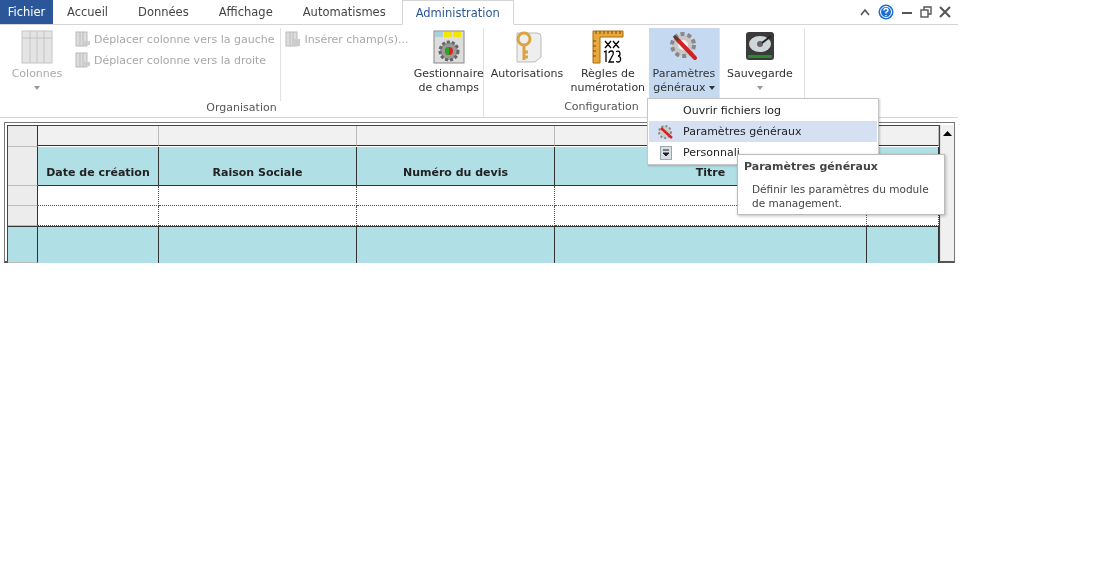  Describe the element at coordinates (607, 47) in the screenshot. I see `ruler-numbers-icon` at that location.